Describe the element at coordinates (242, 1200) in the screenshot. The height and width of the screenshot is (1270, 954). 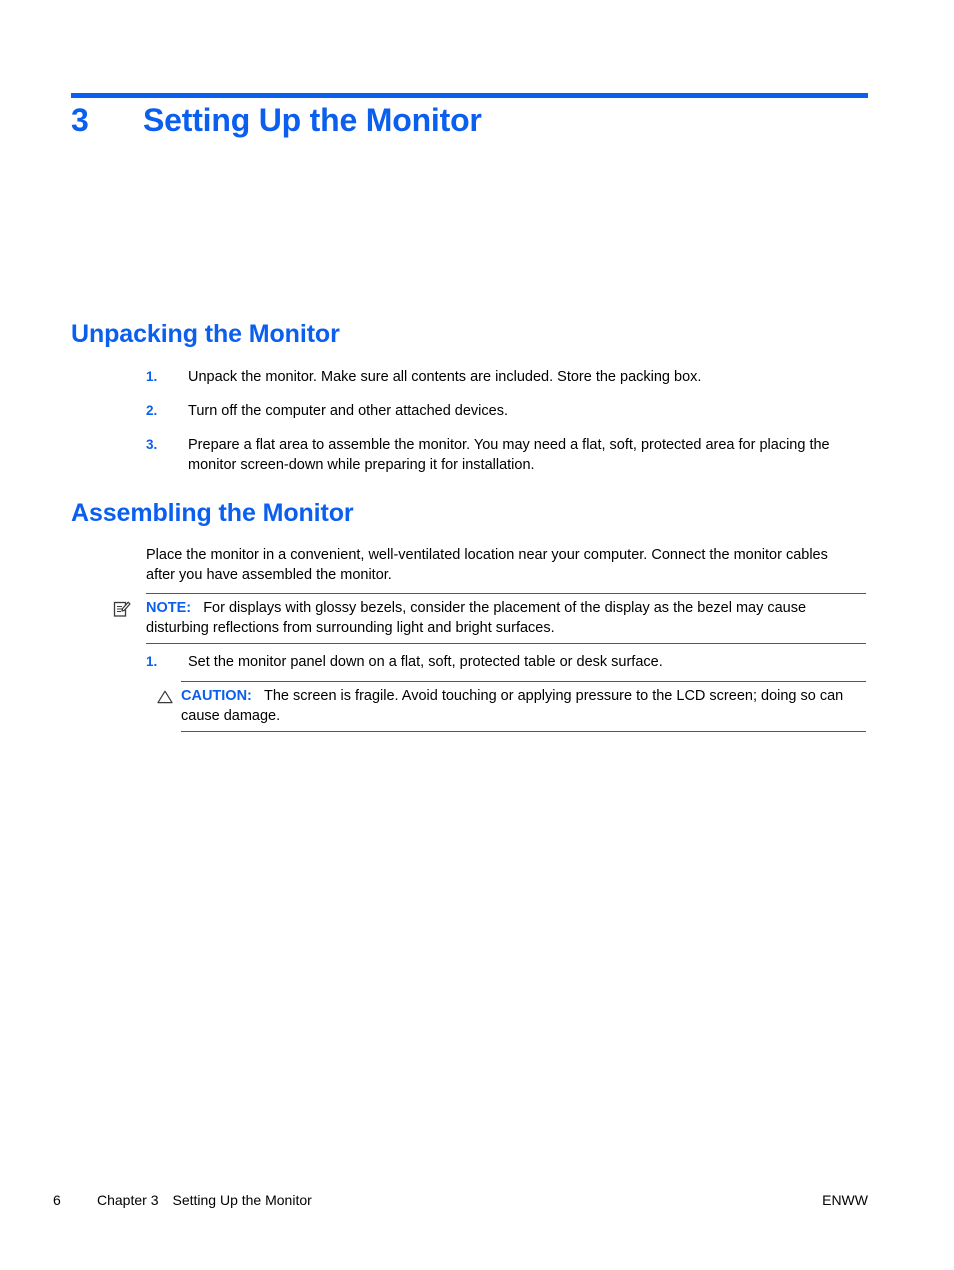
I see `footer-chapter-title: Setting Up the Monitor` at that location.